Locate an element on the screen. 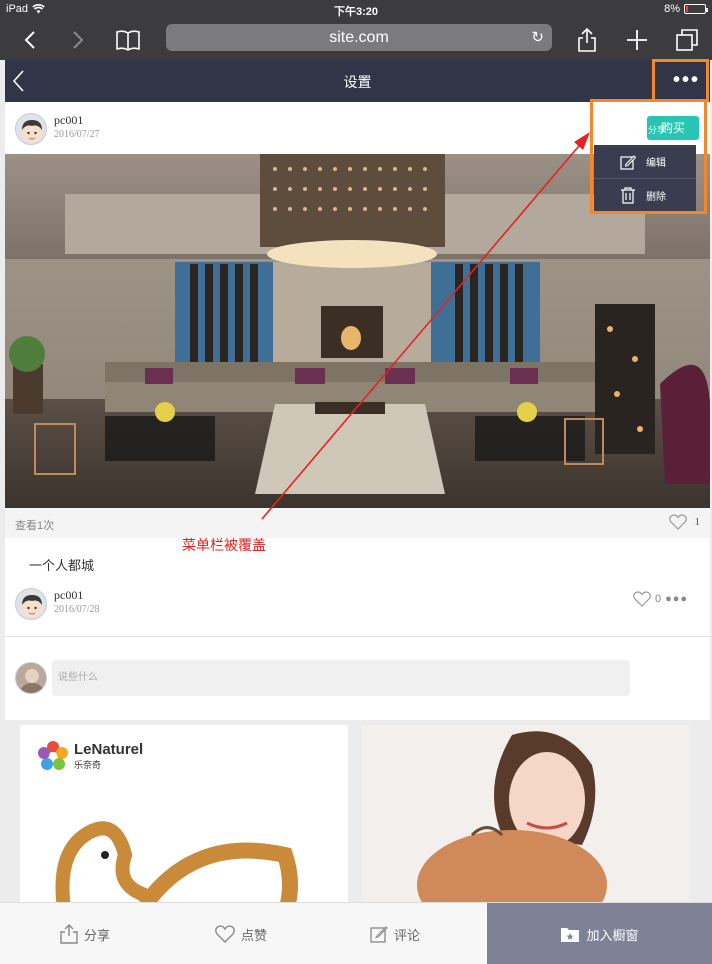 Image resolution: width=712 pixels, height=964 pixels. address-bar: site.com ↻ is located at coordinates (359, 37).